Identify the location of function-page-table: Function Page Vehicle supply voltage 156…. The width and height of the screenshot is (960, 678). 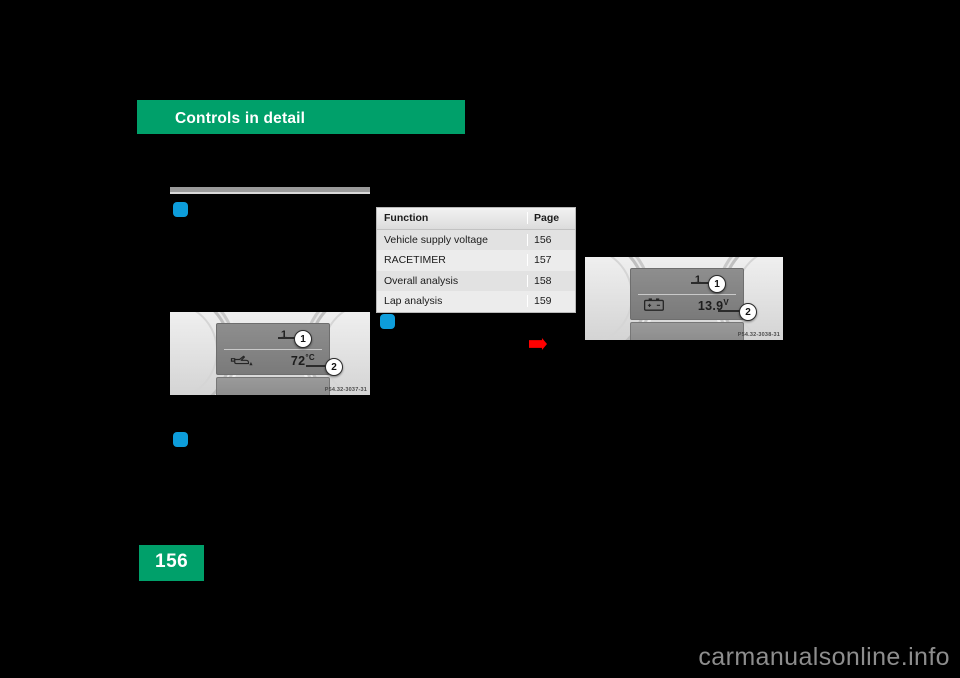
(476, 260).